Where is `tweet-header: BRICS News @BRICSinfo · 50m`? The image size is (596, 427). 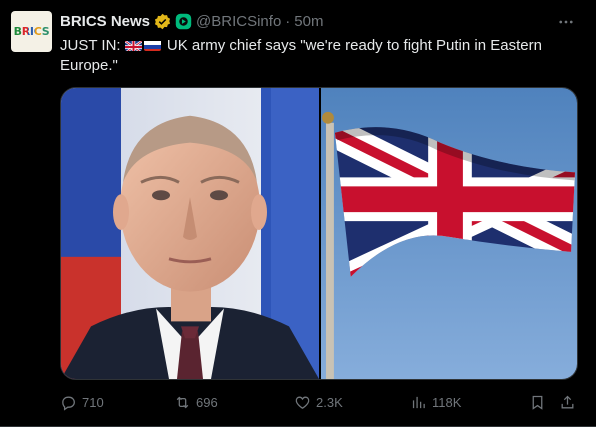 tweet-header: BRICS News @BRICSinfo · 50m is located at coordinates (191, 21).